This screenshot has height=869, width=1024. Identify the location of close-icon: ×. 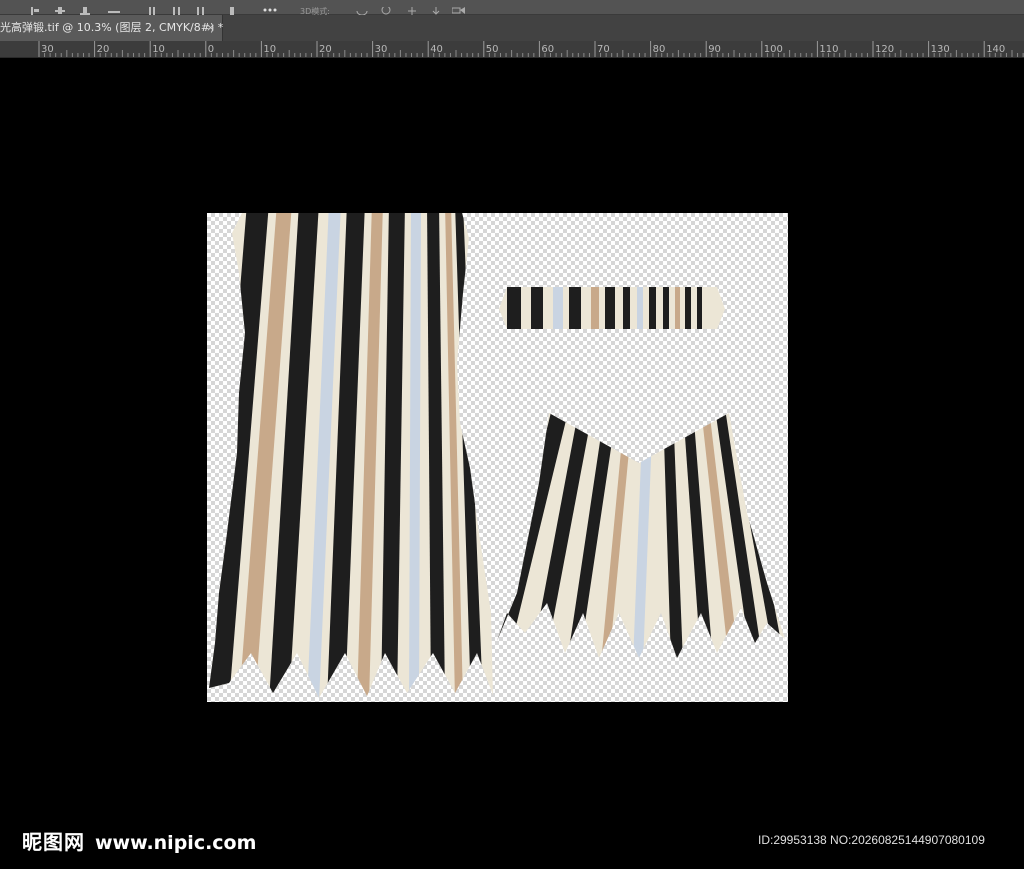
(210, 28).